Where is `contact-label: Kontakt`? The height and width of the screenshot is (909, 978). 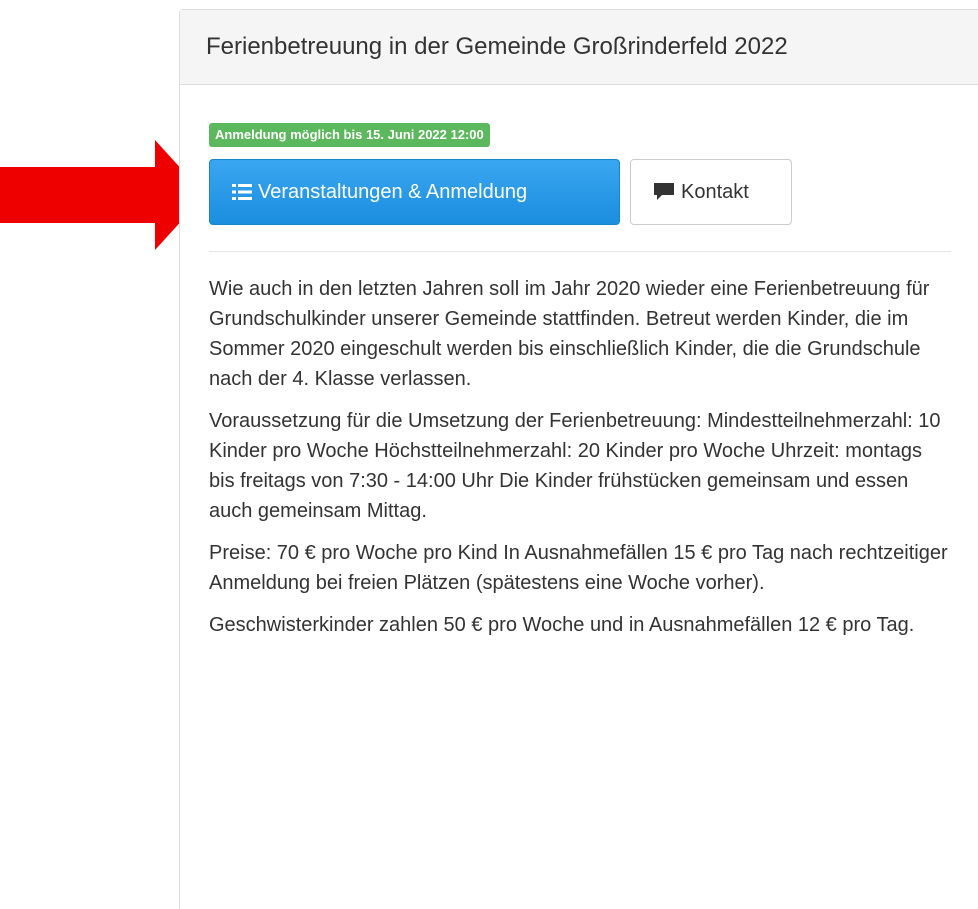
contact-label: Kontakt is located at coordinates (715, 191).